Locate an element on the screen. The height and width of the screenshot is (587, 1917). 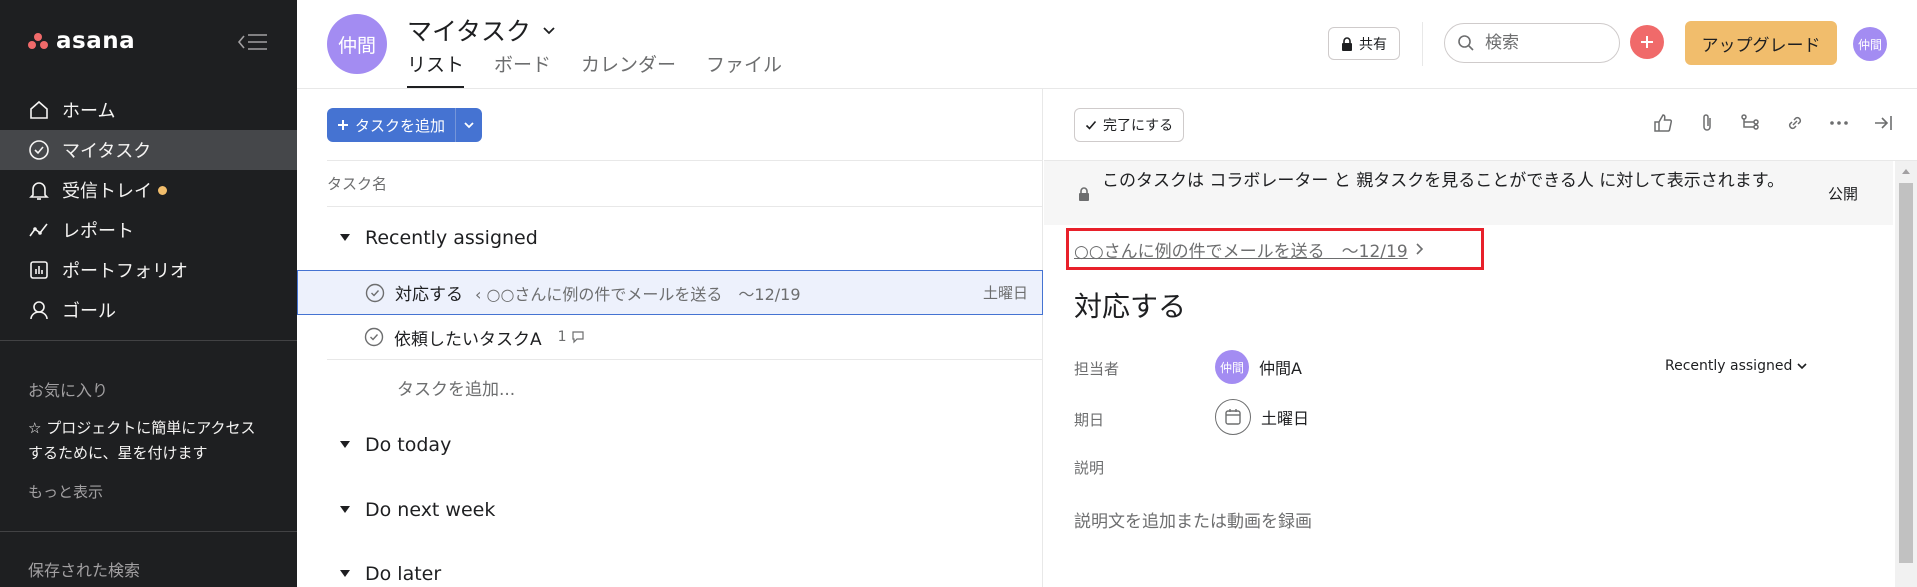
caret-down-icon is located at coordinates (345, 444).